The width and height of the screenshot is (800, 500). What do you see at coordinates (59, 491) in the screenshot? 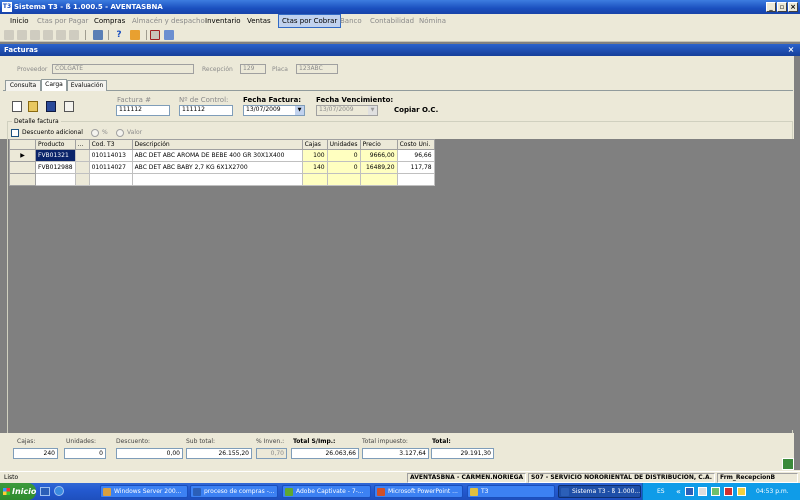
I see `ie-icon` at bounding box center [59, 491].